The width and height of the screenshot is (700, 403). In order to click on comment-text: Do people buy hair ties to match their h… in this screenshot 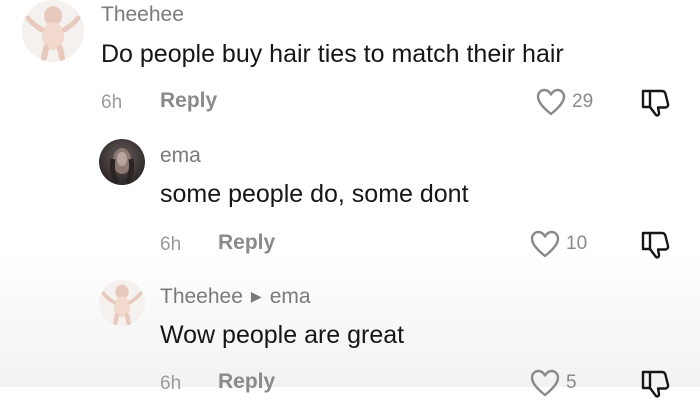, I will do `click(332, 54)`.